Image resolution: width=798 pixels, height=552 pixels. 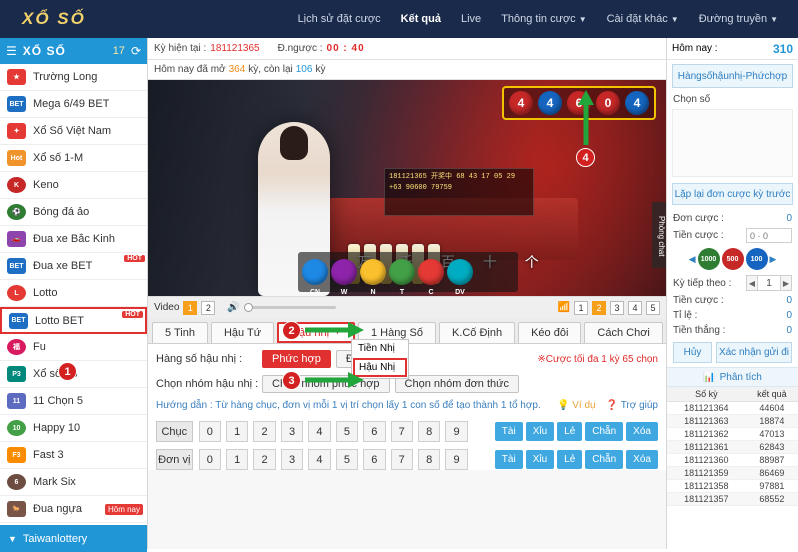 I want to click on sidebar-item-mega649: BET Mega 6/49 BET, so click(x=73, y=104).